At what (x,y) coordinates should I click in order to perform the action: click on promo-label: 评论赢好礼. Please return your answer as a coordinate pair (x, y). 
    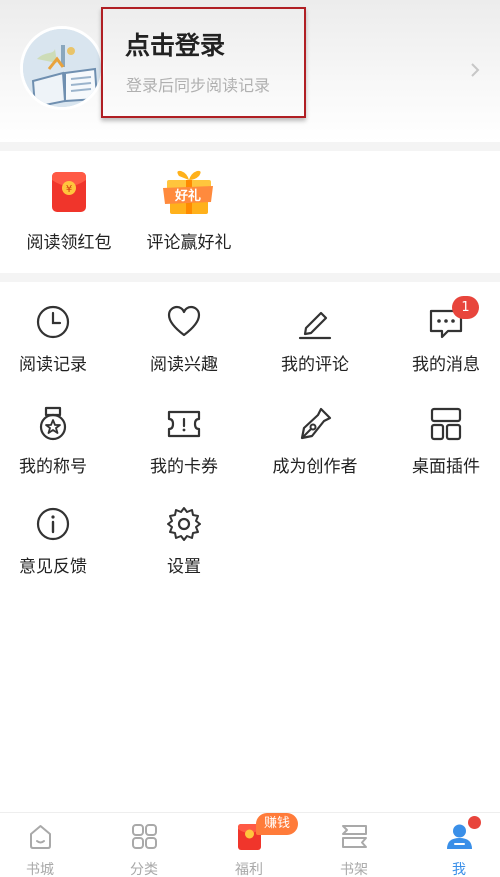
    Looking at the image, I should click on (189, 243).